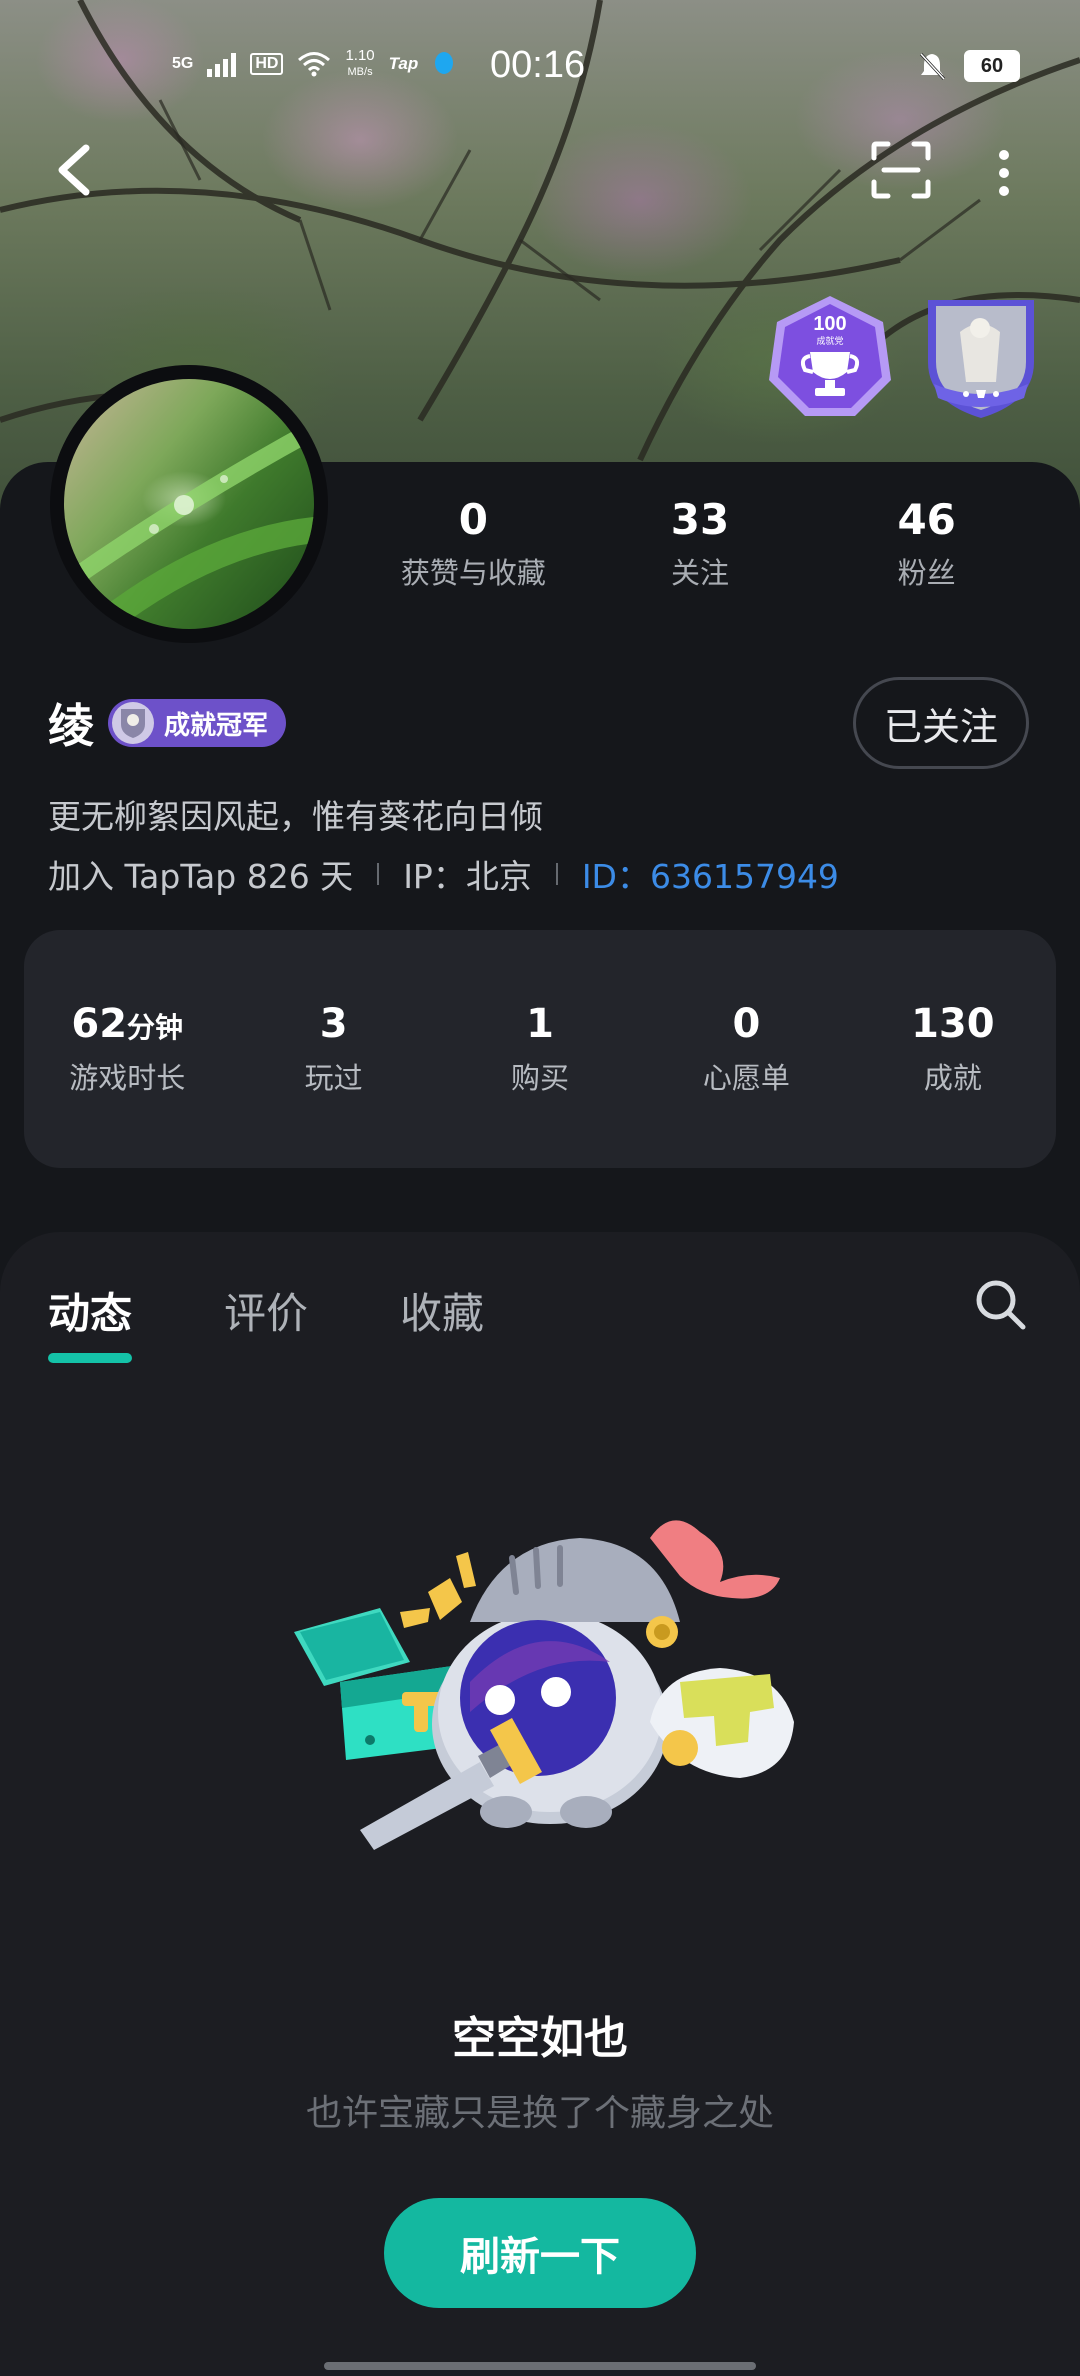  What do you see at coordinates (314, 64) in the screenshot?
I see `wifi-icon` at bounding box center [314, 64].